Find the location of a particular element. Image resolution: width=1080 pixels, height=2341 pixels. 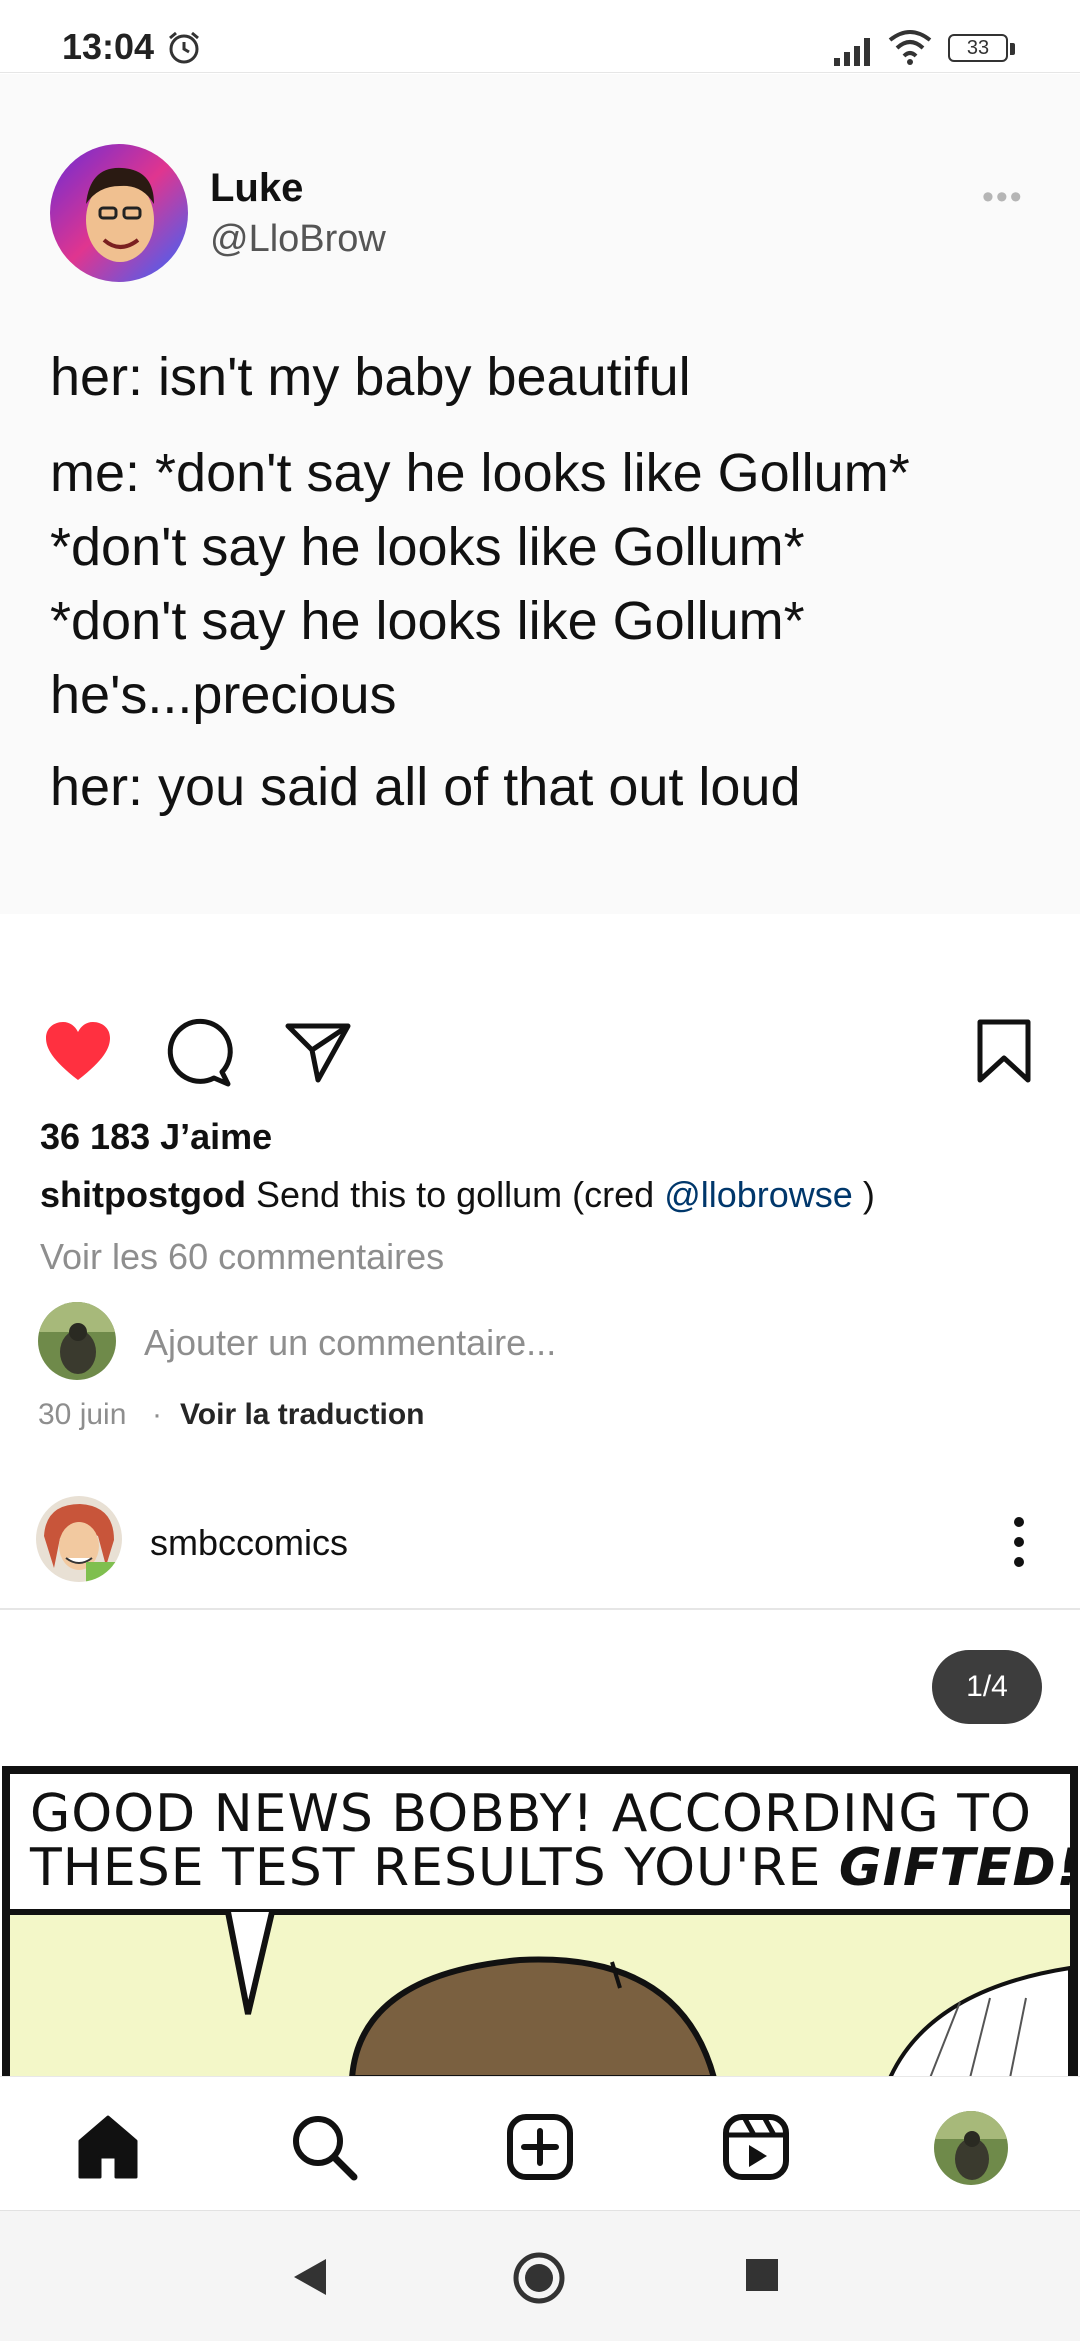

alarm-icon is located at coordinates (184, 47).